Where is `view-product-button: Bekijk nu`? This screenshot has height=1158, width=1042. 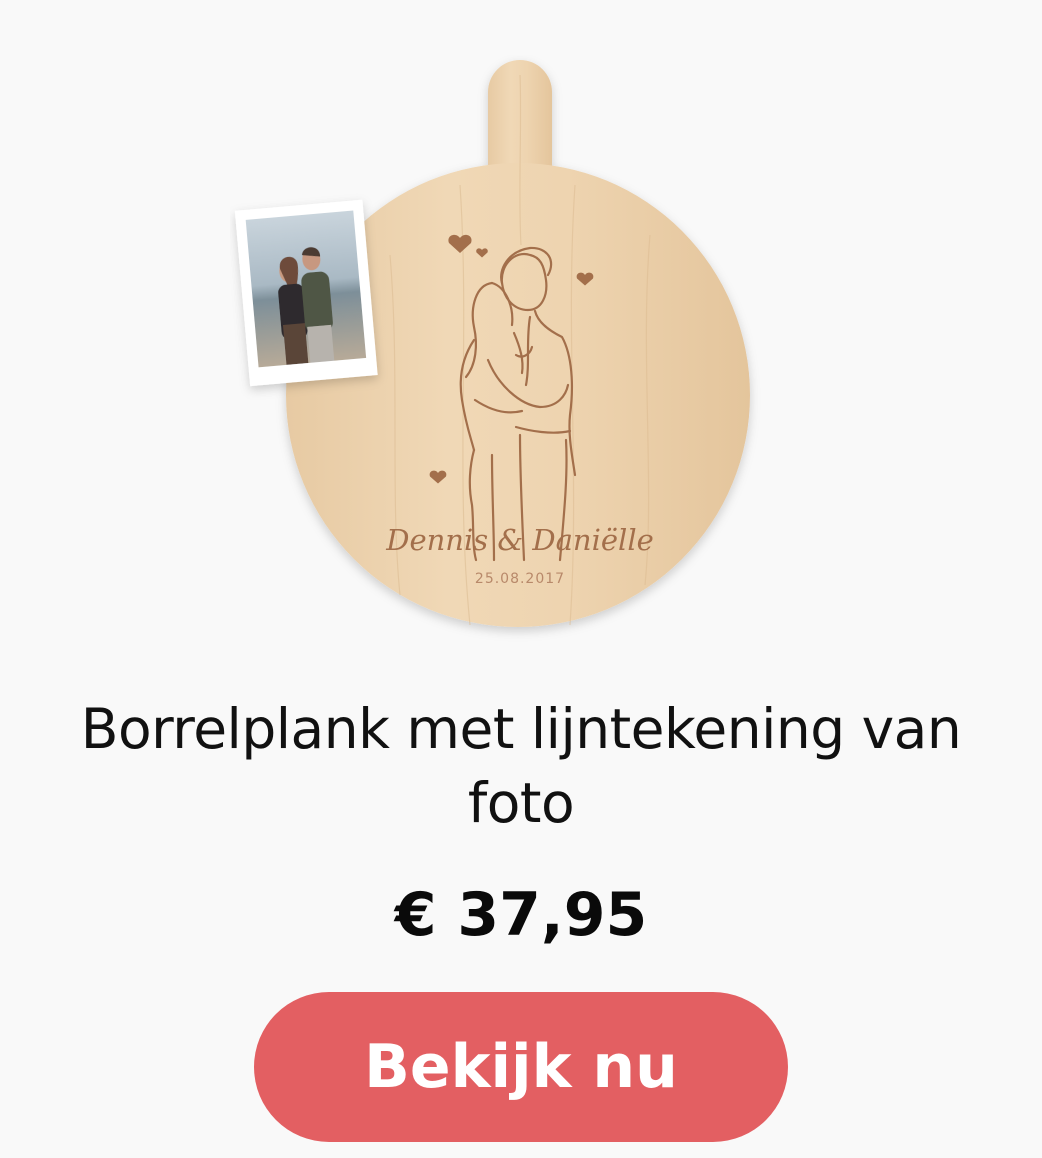 view-product-button: Bekijk nu is located at coordinates (521, 1067).